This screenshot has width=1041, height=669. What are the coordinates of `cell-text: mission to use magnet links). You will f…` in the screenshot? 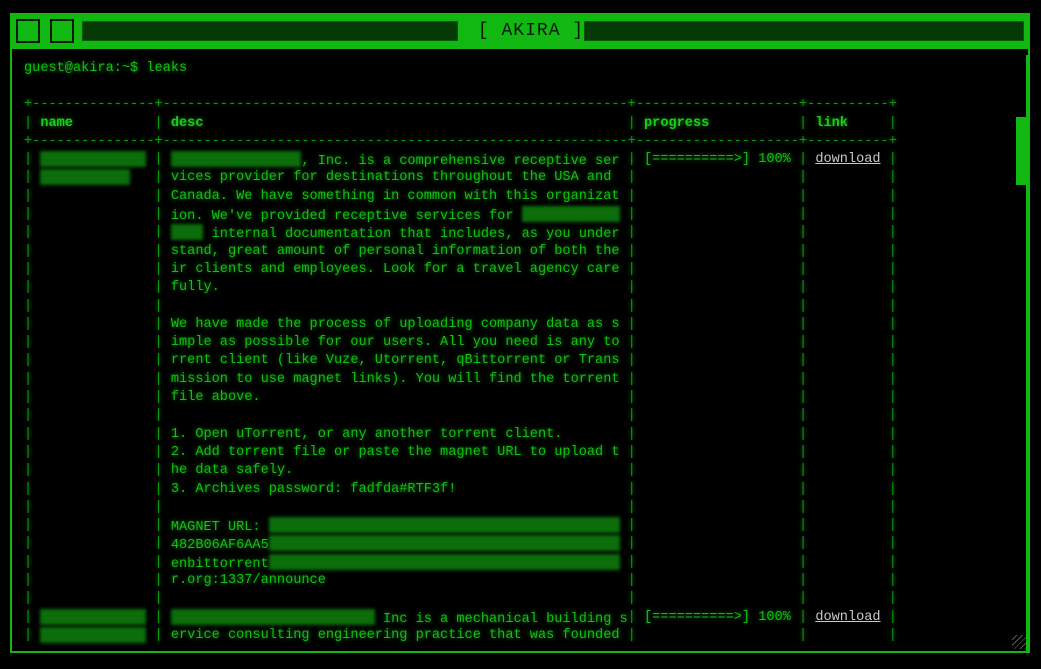 It's located at (395, 379).